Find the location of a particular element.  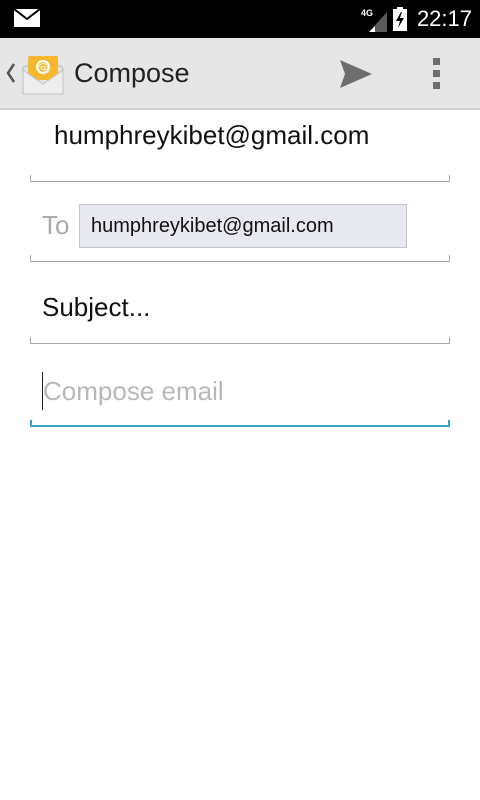

up-navigation-button: @ Compose is located at coordinates (95, 74).